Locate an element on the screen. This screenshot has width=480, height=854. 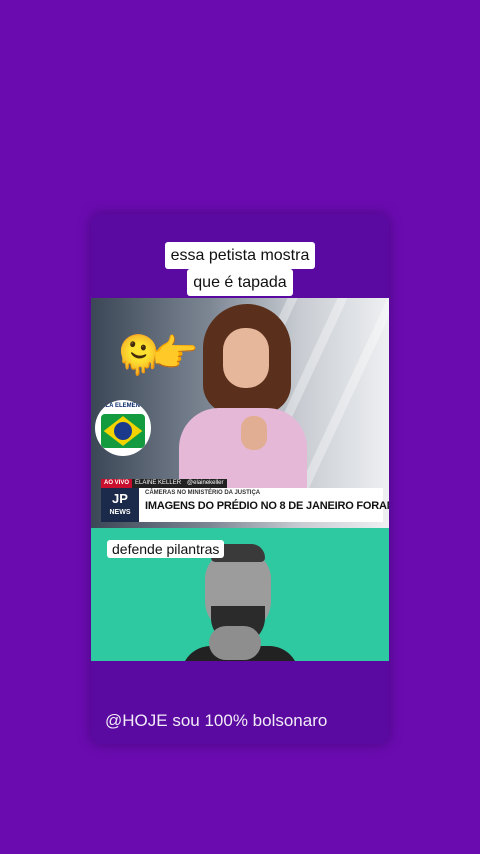
logo-bottom: NEWS is located at coordinates (120, 512).